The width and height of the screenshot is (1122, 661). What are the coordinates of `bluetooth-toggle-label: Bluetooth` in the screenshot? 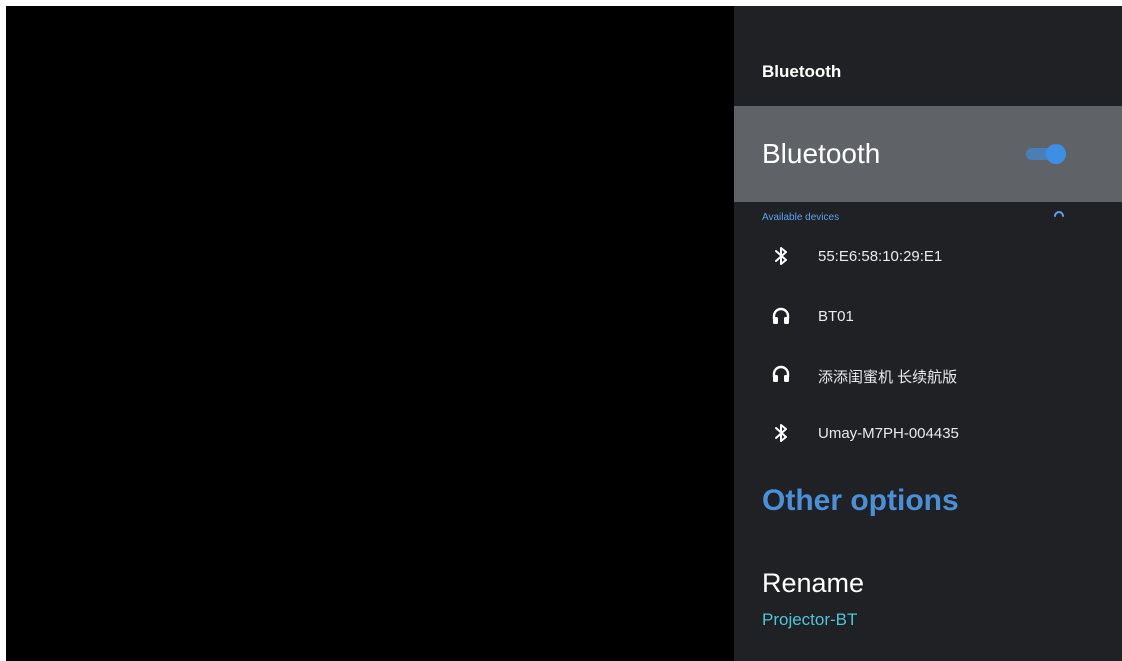 It's located at (821, 153).